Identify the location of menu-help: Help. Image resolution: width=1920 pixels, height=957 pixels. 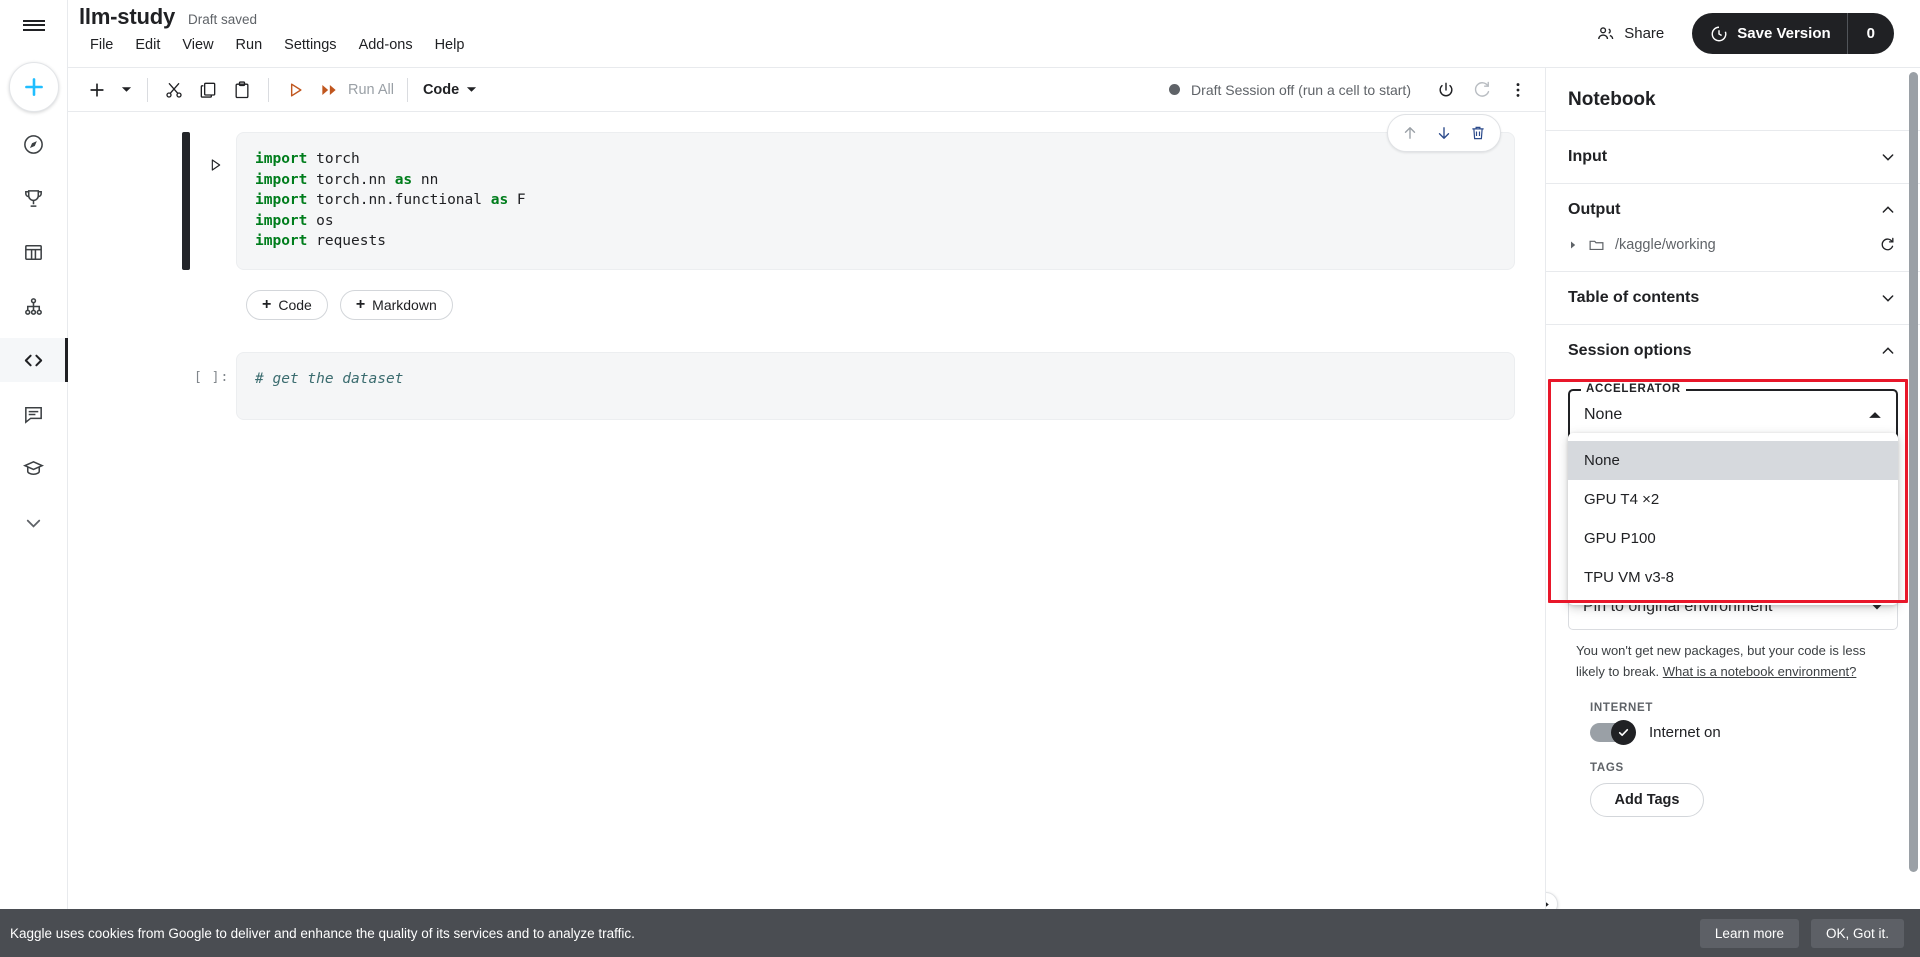
(450, 45).